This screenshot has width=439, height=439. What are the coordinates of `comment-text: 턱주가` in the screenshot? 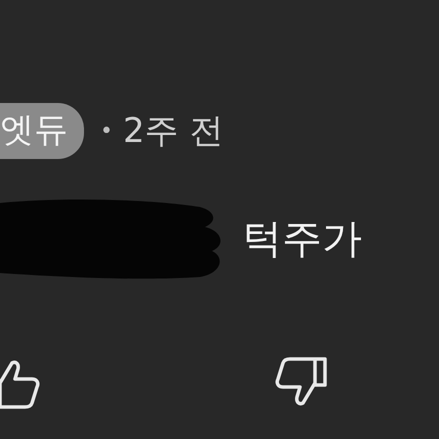 It's located at (302, 239).